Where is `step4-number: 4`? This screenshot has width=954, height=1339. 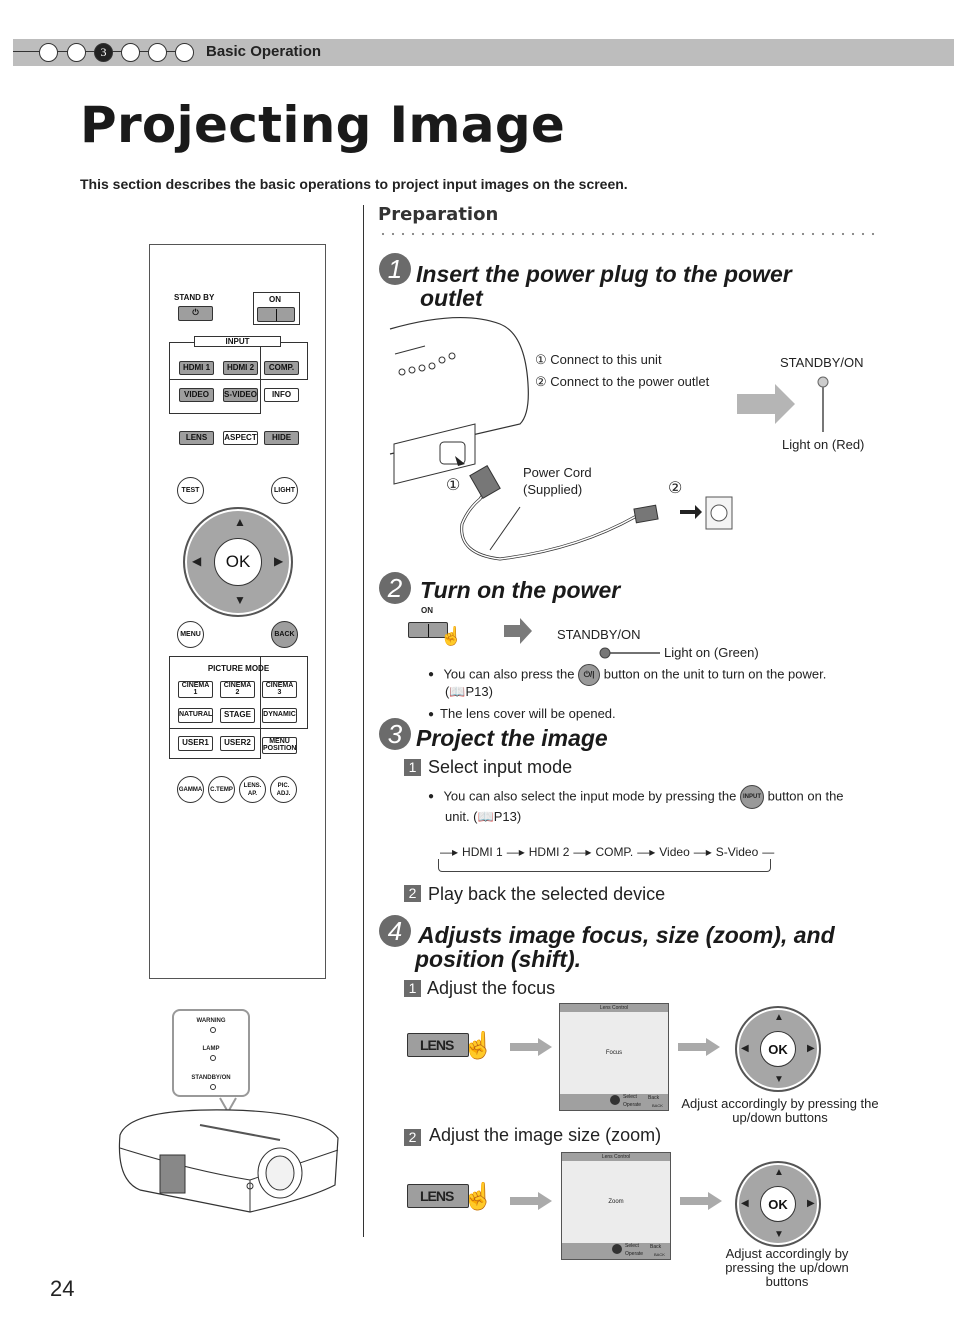 step4-number: 4 is located at coordinates (395, 931).